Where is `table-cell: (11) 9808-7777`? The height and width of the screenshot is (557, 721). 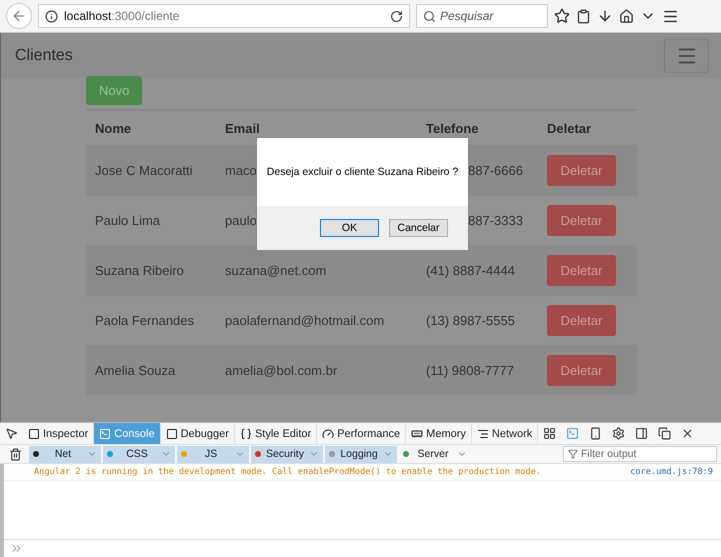 table-cell: (11) 9808-7777 is located at coordinates (470, 370).